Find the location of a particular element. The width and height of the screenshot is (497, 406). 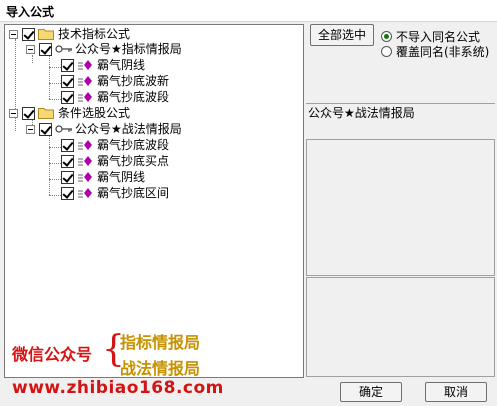

watermark-url: www.zhibiao168.com is located at coordinates (118, 388).